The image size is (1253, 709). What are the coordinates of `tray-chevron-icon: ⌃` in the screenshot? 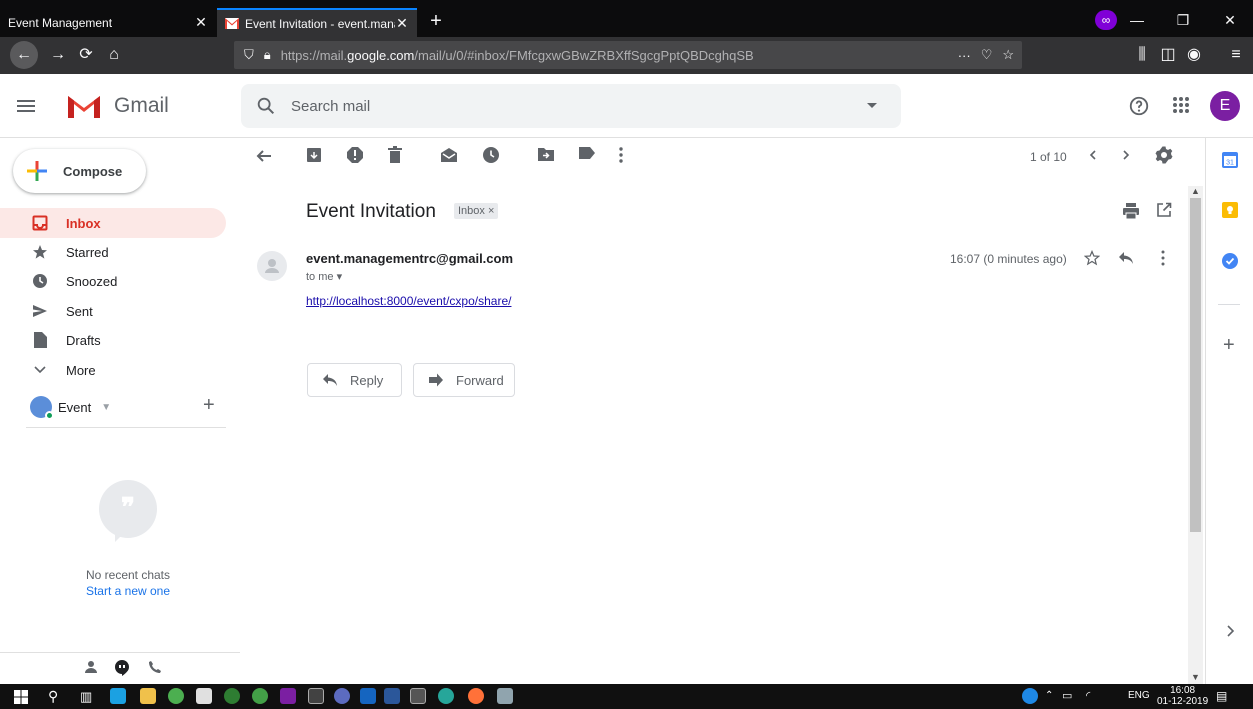 It's located at (1049, 695).